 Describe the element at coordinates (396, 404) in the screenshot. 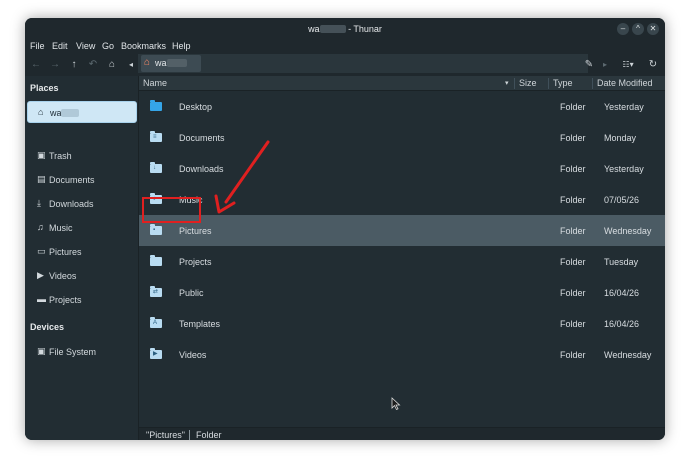

I see `mouse-pointer-icon` at that location.